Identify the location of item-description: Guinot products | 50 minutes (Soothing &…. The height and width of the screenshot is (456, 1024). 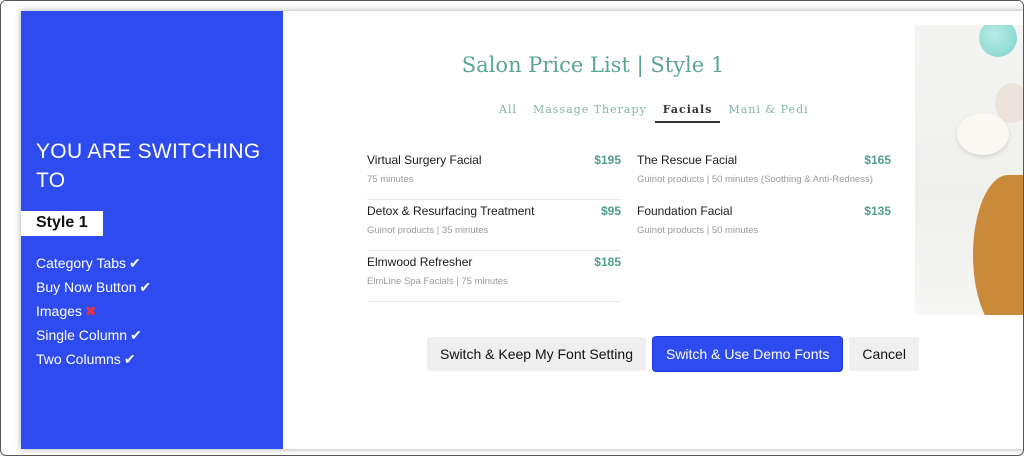
(755, 179).